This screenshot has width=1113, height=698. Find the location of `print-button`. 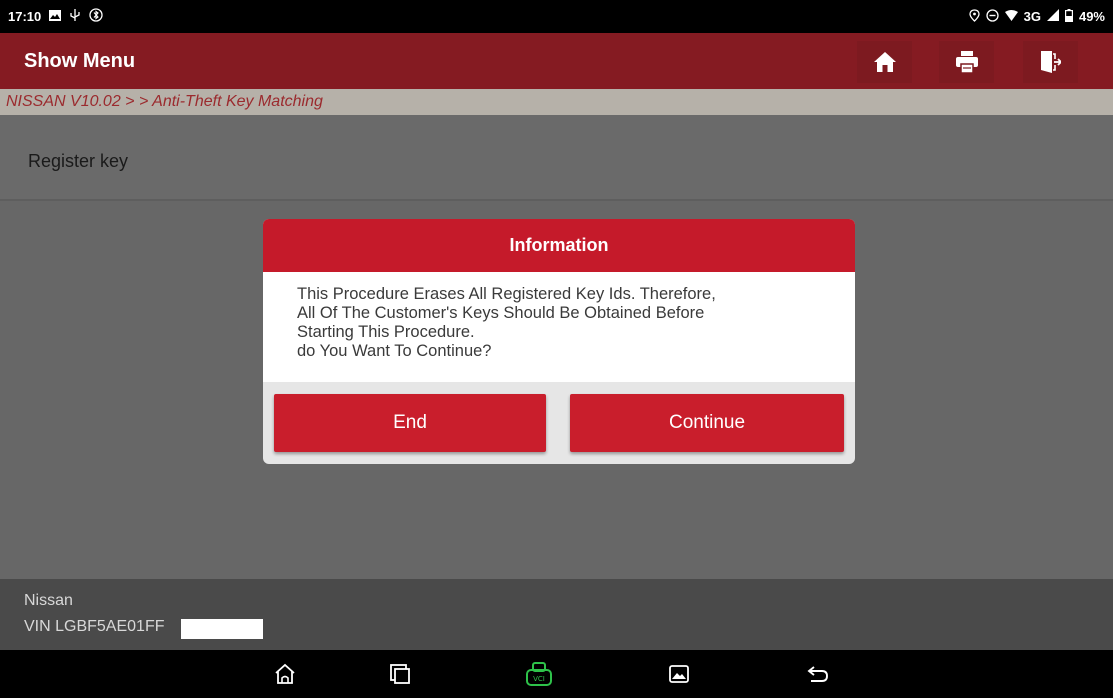

print-button is located at coordinates (966, 62).